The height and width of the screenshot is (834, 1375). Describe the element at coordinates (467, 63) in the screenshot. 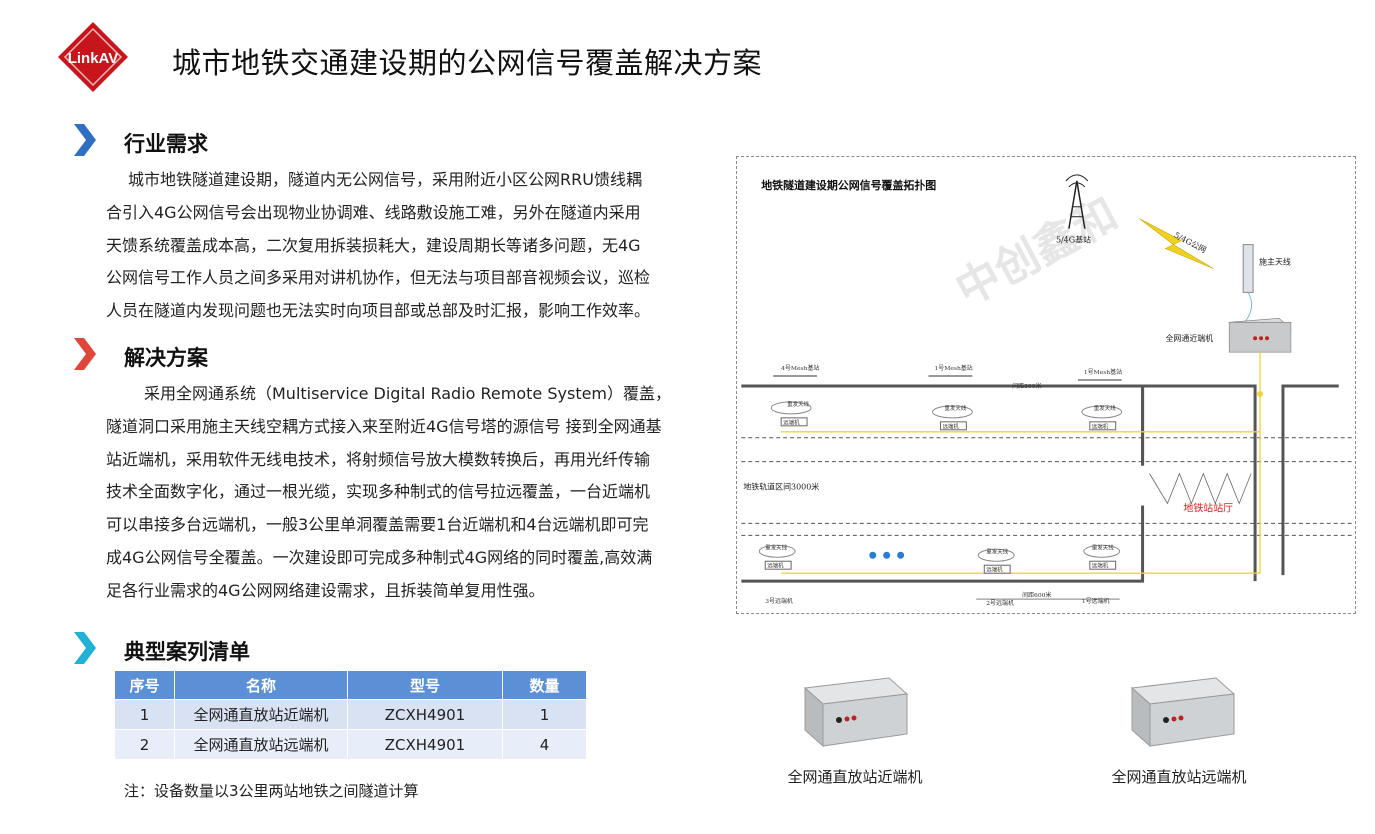

I see `page-title: 城市地铁交通建设期的公网信号覆盖解决方案` at that location.